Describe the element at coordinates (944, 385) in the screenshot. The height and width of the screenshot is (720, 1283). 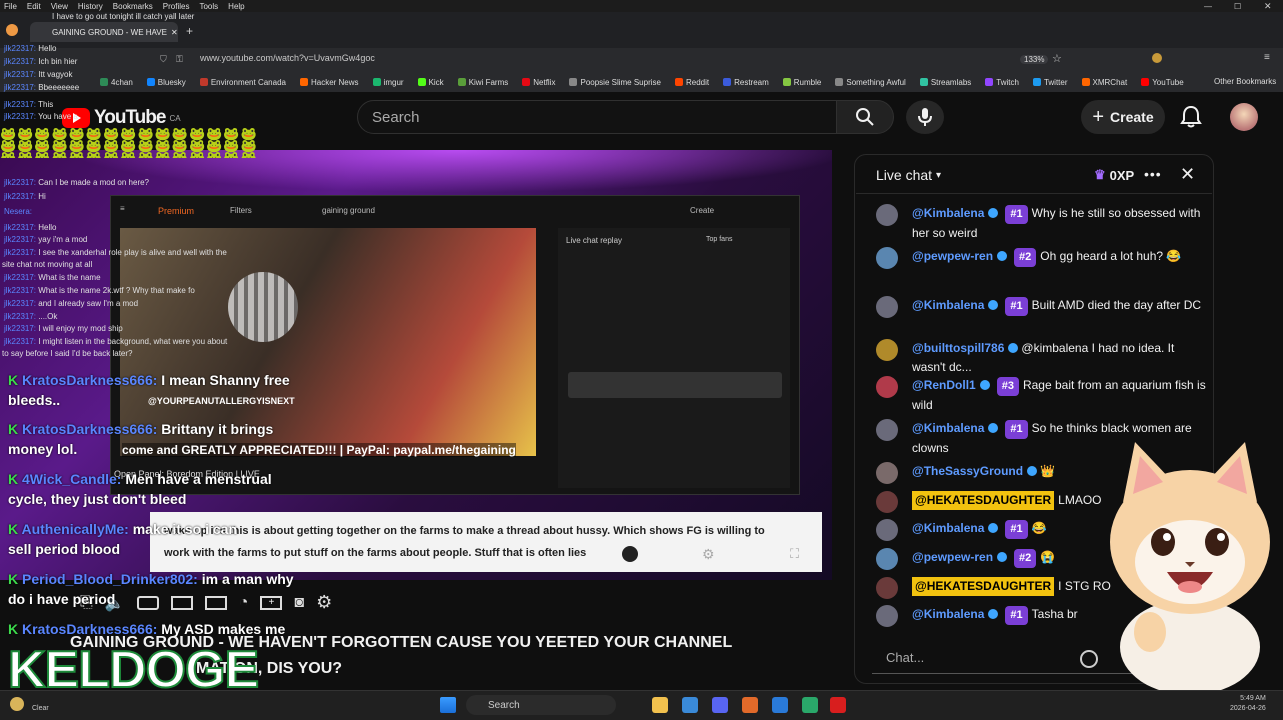
I see `chat-username: @RenDoll1` at that location.